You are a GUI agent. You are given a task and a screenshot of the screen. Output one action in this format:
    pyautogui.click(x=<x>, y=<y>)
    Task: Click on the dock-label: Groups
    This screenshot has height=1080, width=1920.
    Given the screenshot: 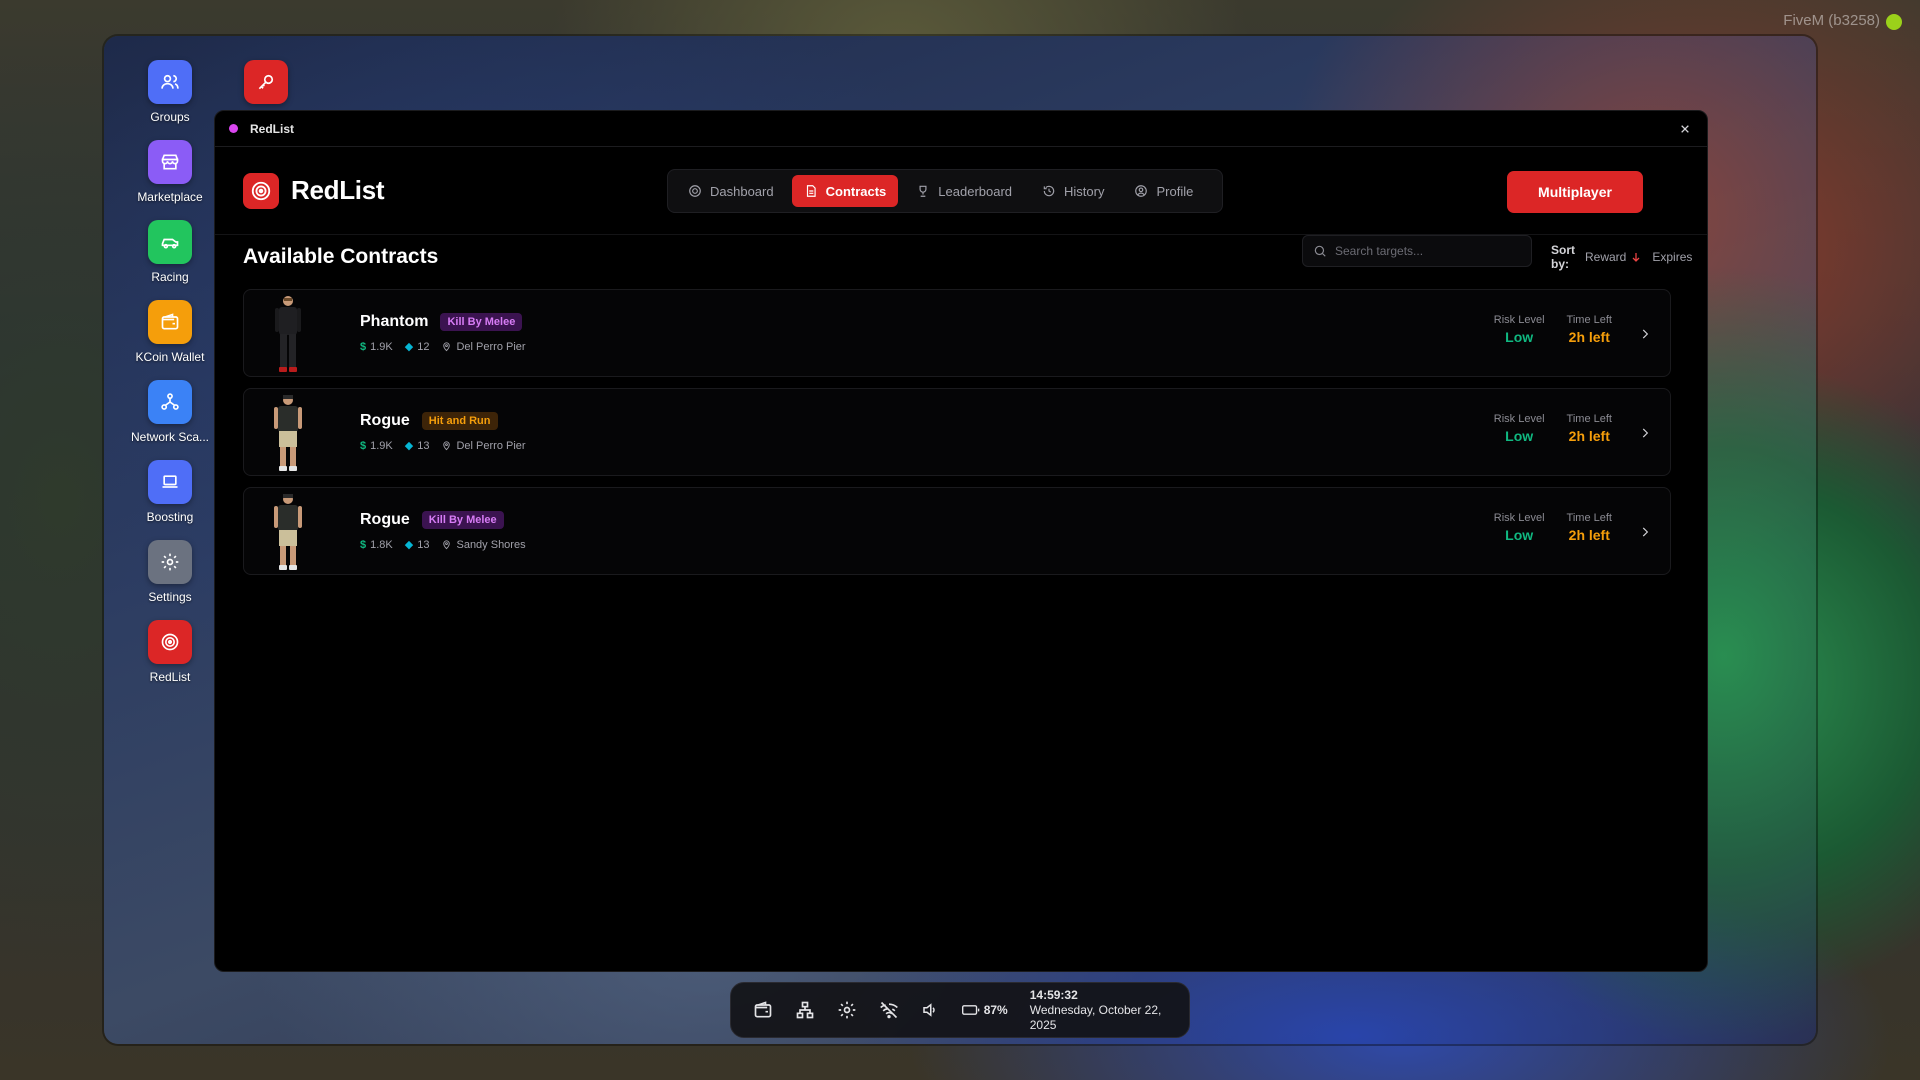 What is the action you would take?
    pyautogui.click(x=170, y=117)
    